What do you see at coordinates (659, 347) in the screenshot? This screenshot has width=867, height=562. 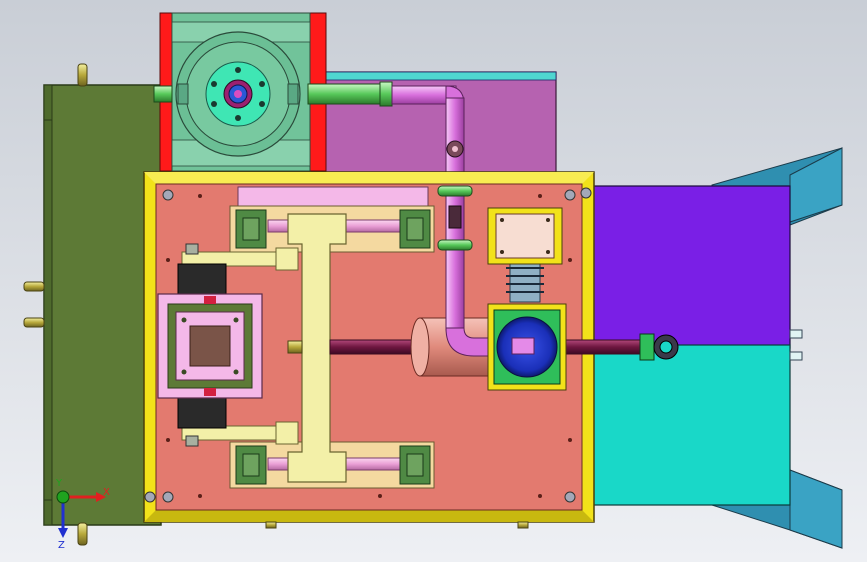 I see `shaft-end-nut` at bounding box center [659, 347].